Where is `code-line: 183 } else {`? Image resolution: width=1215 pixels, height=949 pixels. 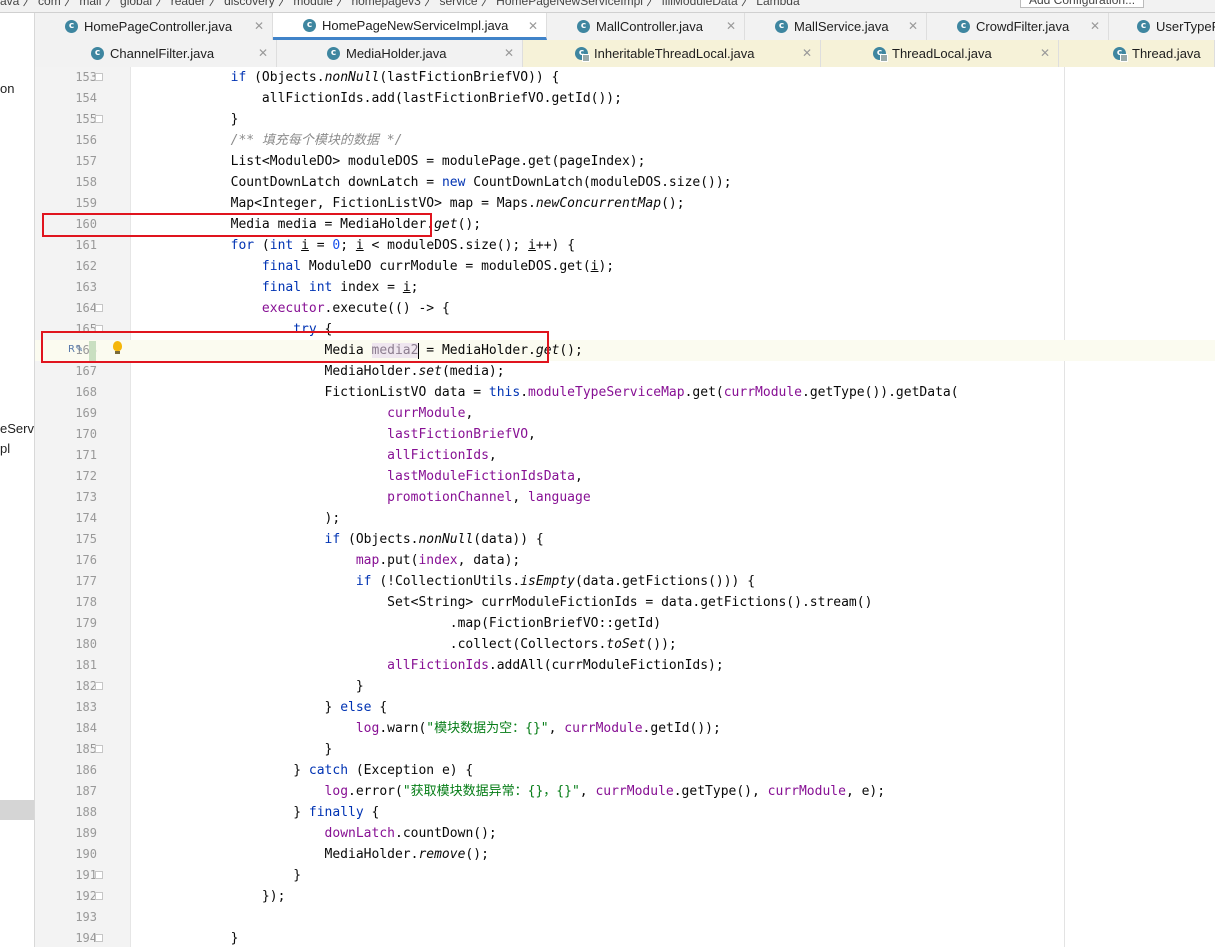 code-line: 183 } else { is located at coordinates (625, 707).